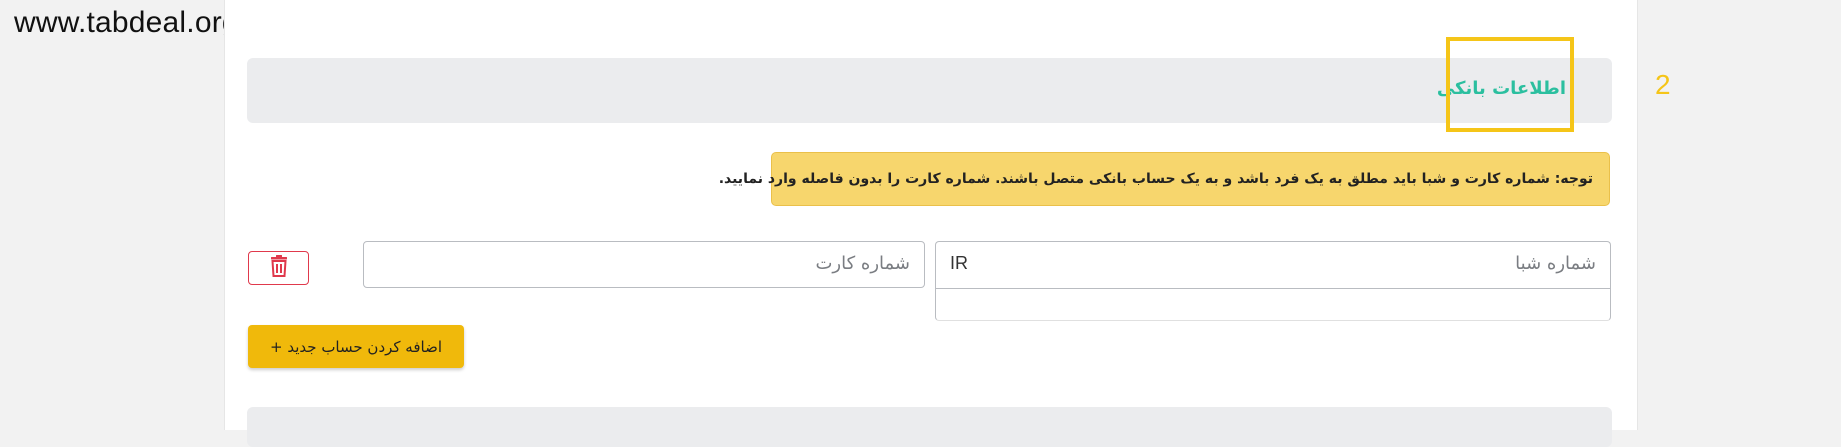 This screenshot has width=1841, height=447. What do you see at coordinates (126, 22) in the screenshot?
I see `watermark: www.tabdeal.org` at bounding box center [126, 22].